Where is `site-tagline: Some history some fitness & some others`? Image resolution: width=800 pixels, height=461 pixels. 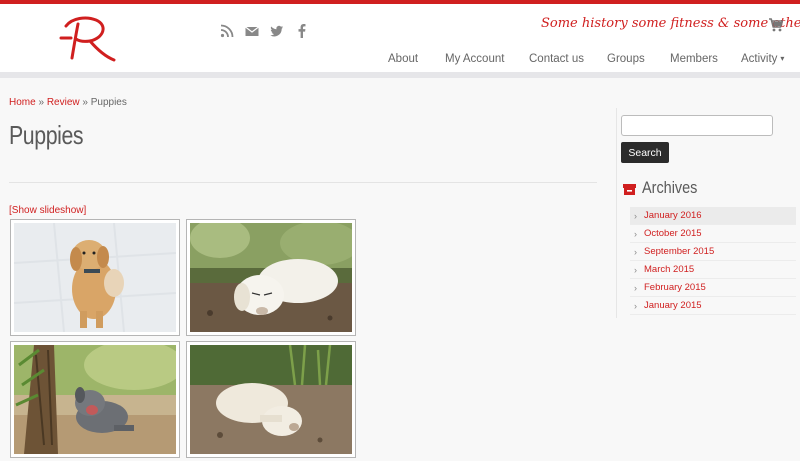 site-tagline: Some history some fitness & some others is located at coordinates (670, 23).